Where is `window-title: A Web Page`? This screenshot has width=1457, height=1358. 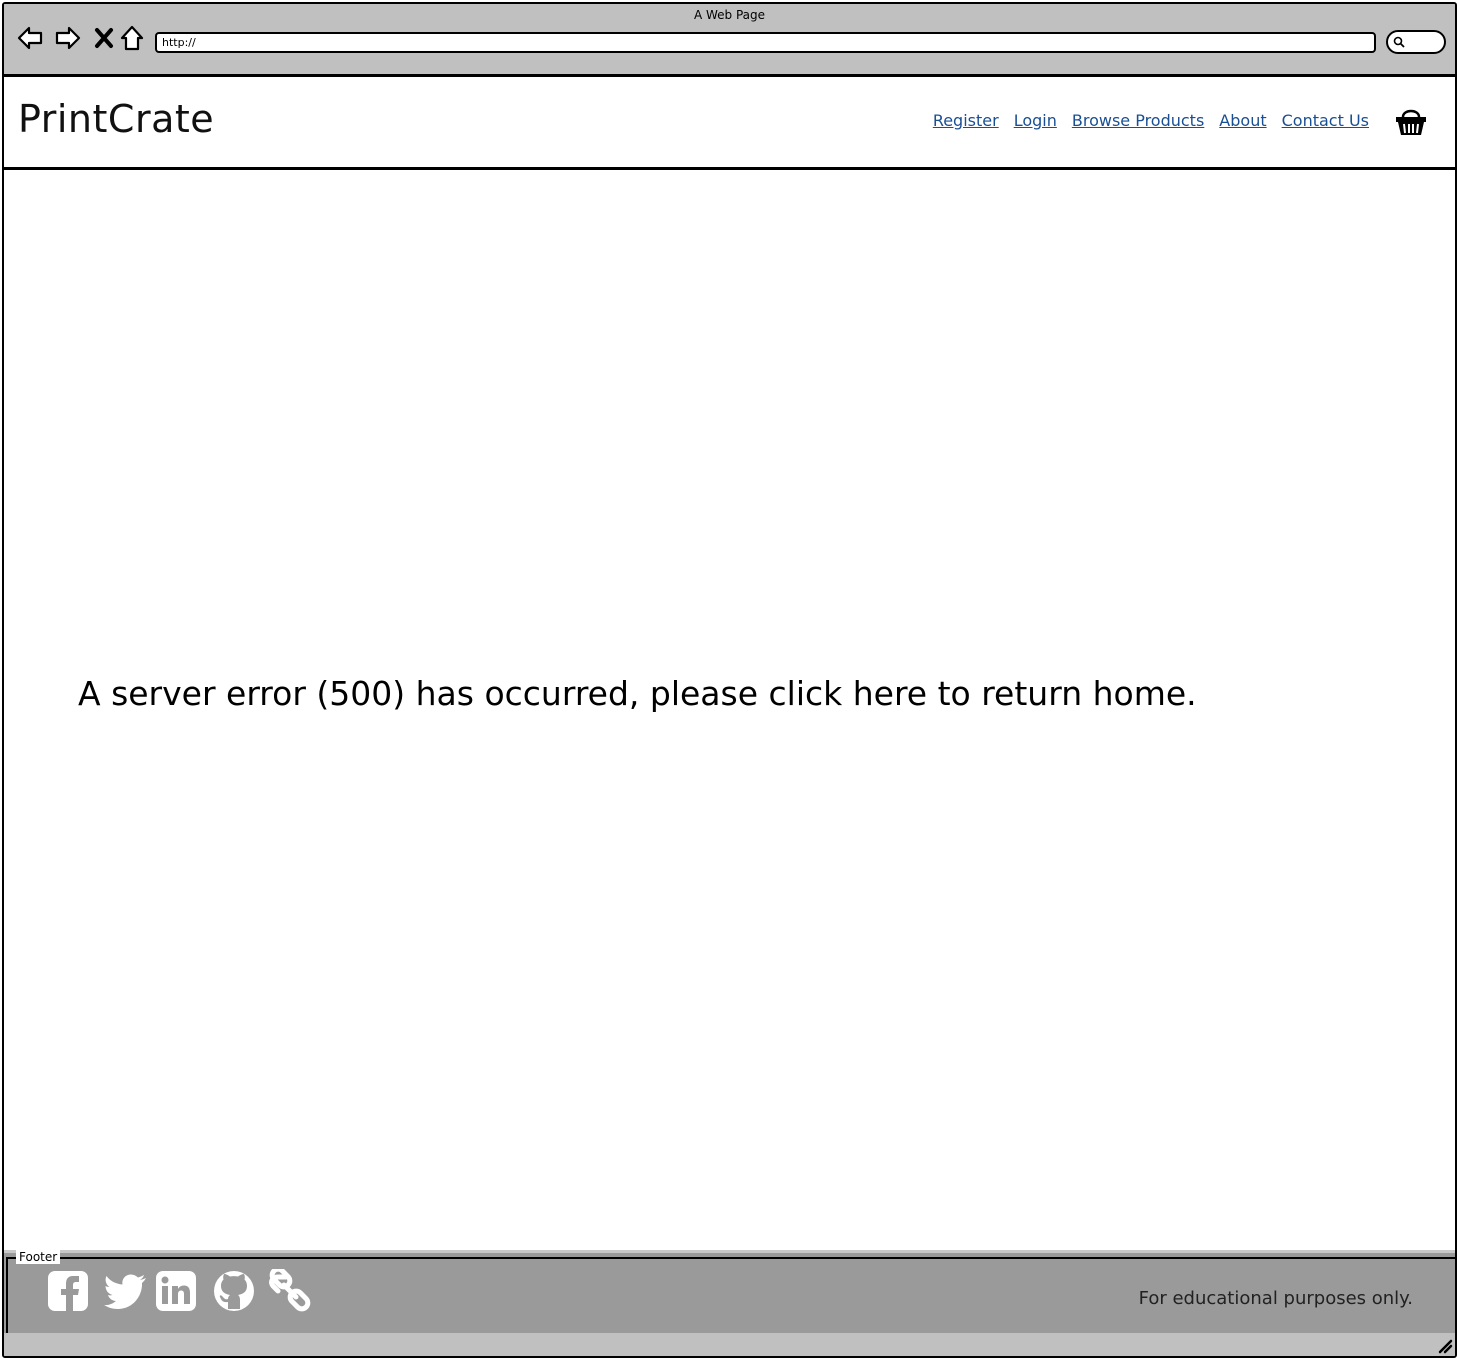
window-title: A Web Page is located at coordinates (729, 15).